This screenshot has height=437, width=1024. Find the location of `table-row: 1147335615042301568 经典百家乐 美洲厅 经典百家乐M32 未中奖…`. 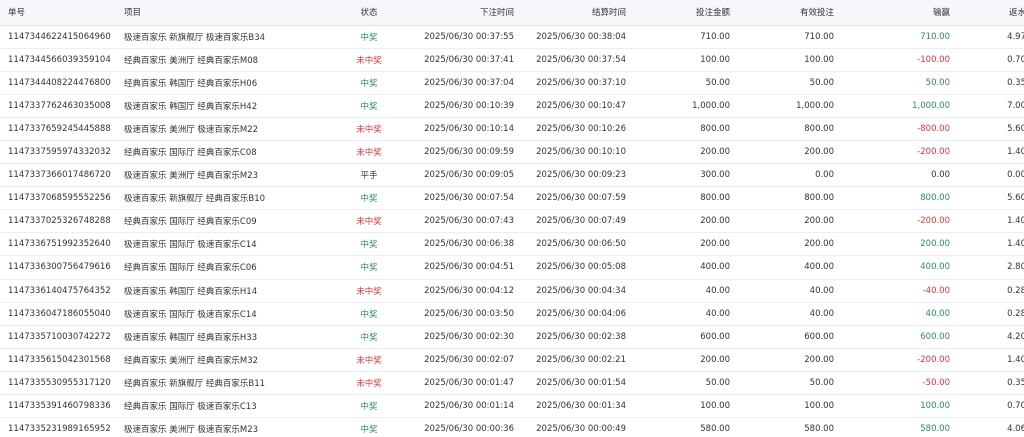

table-row: 1147335615042301568 经典百家乐 美洲厅 经典百家乐M32 未中奖… is located at coordinates (512, 360).